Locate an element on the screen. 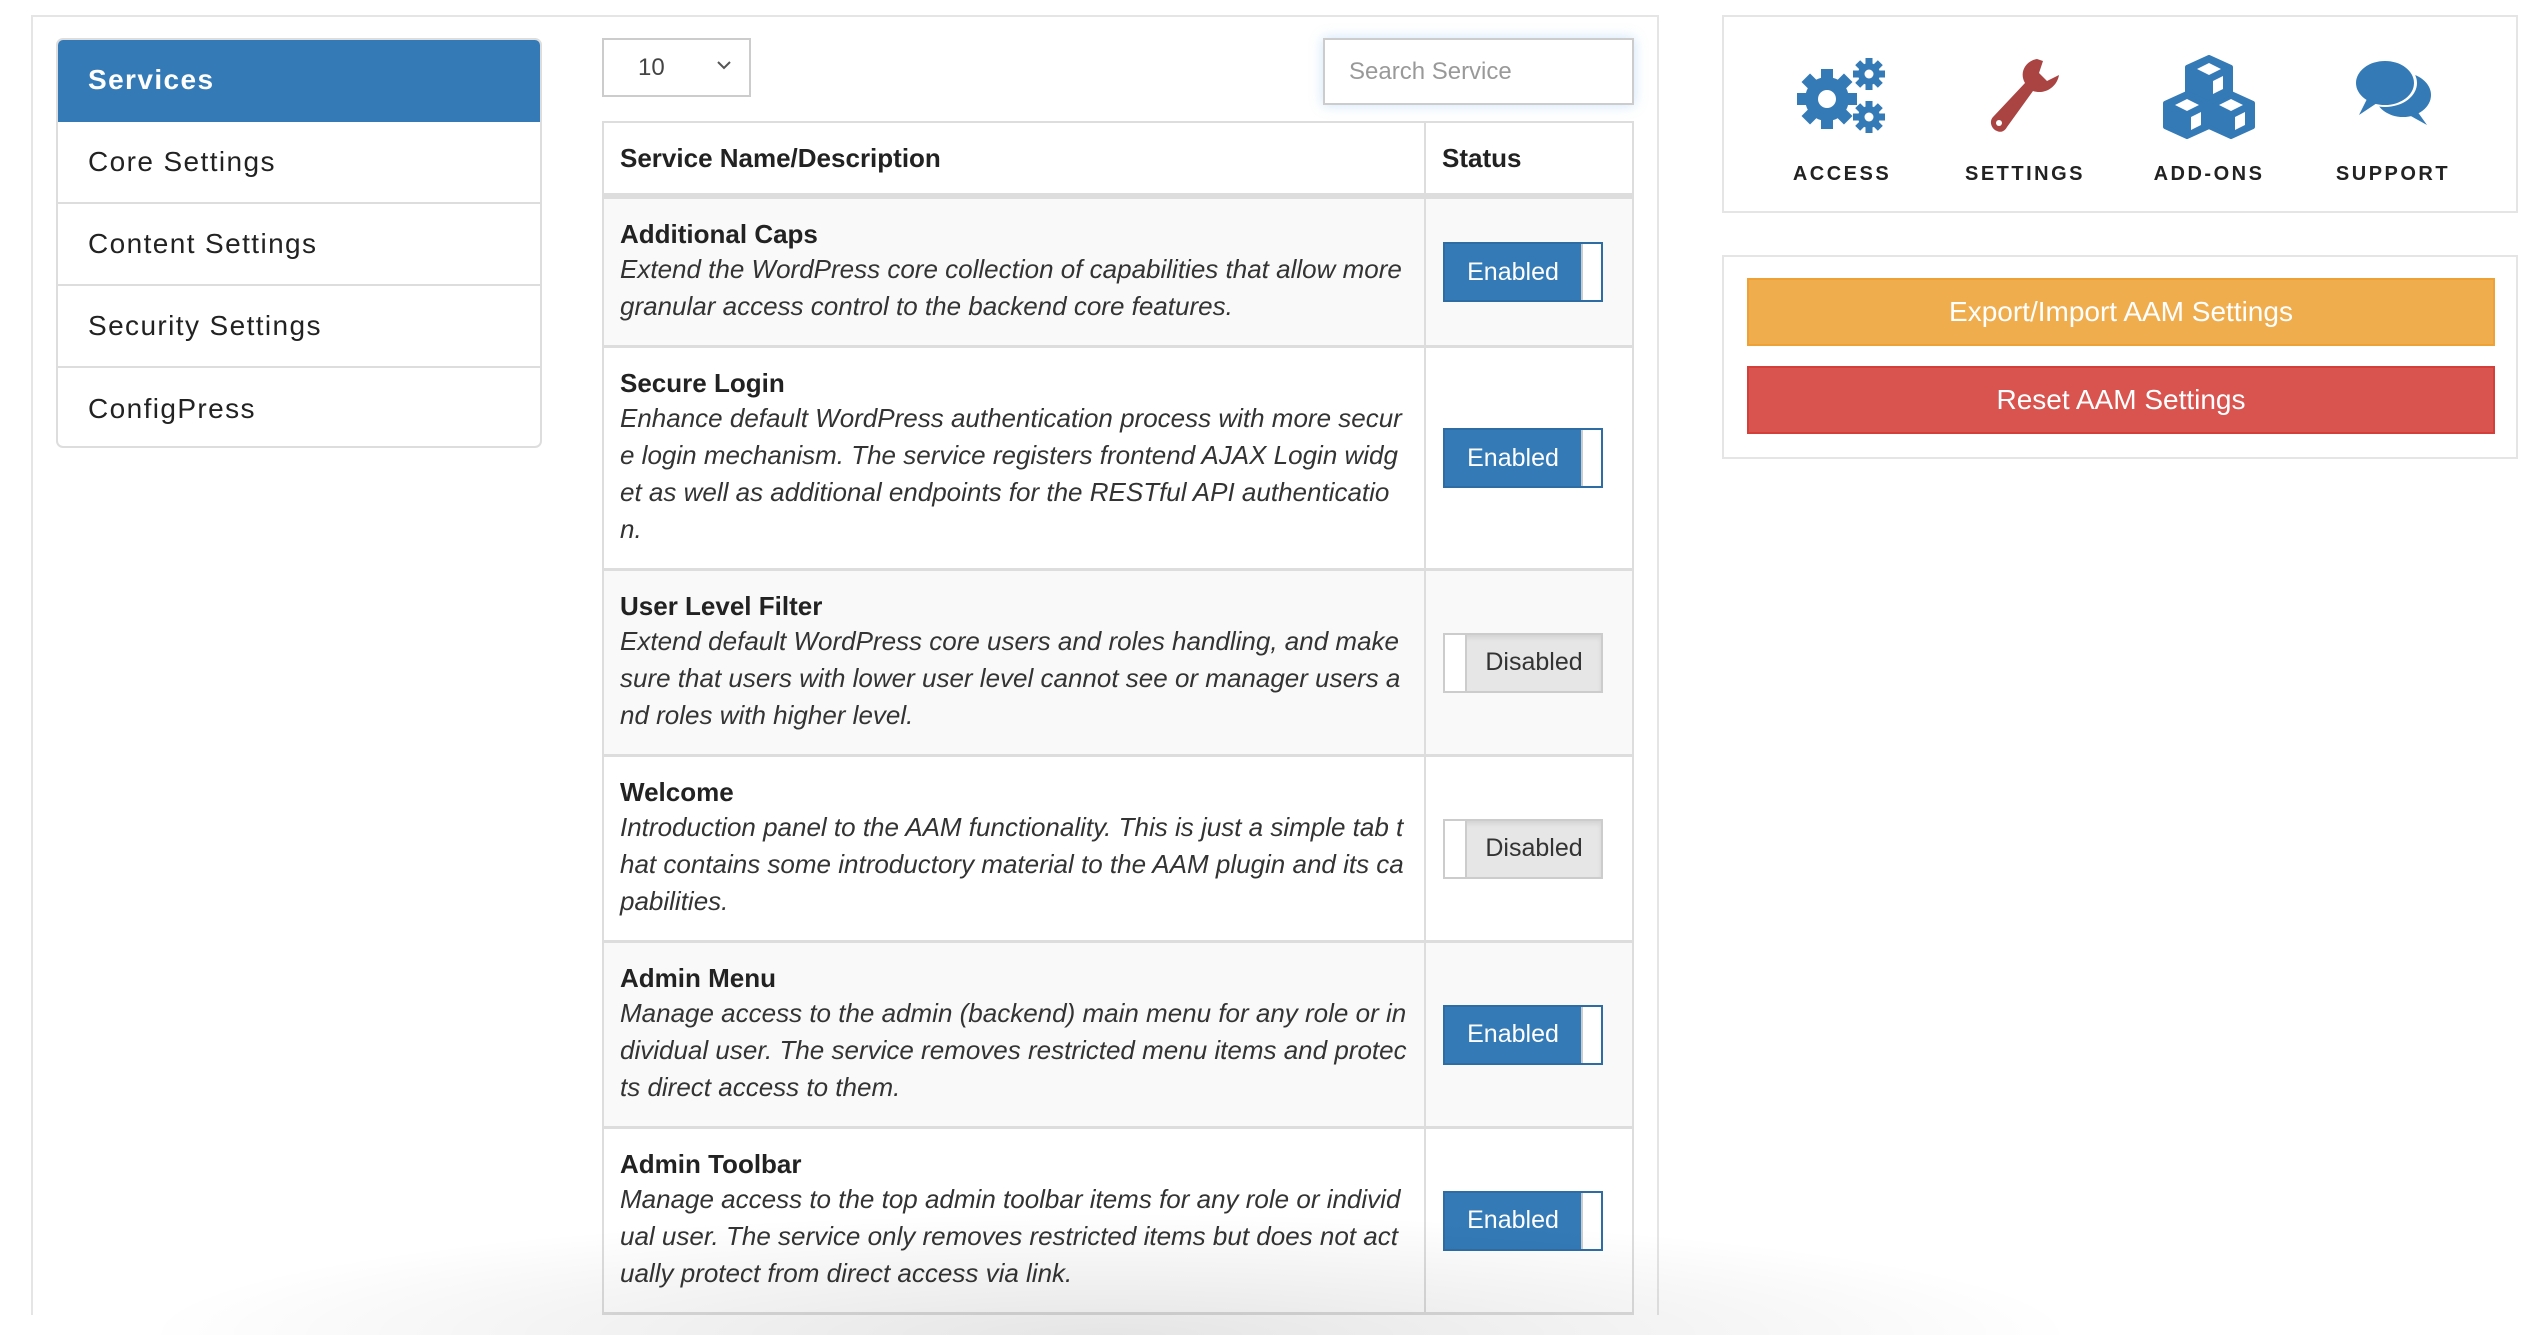 The height and width of the screenshot is (1335, 2530). nav-access: ACCESS is located at coordinates (1842, 112).